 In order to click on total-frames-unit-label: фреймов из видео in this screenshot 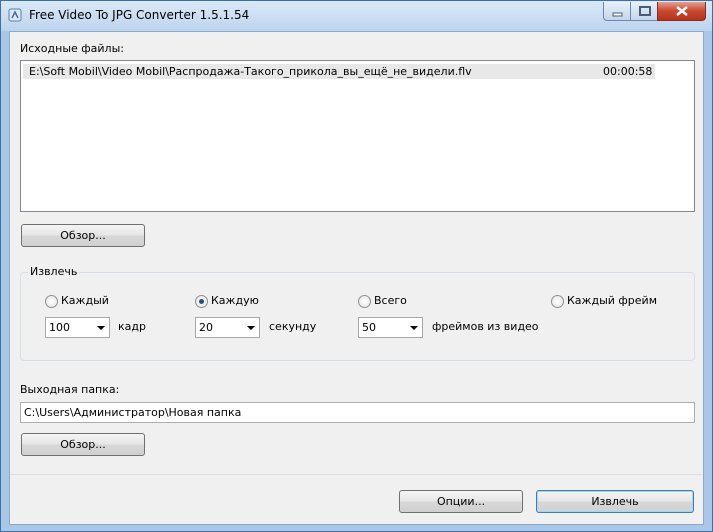, I will do `click(485, 326)`.